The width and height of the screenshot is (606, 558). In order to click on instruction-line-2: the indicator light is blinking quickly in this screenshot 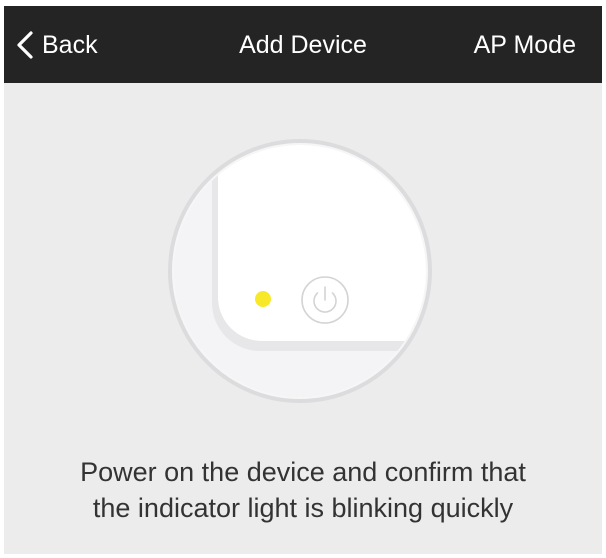, I will do `click(303, 508)`.